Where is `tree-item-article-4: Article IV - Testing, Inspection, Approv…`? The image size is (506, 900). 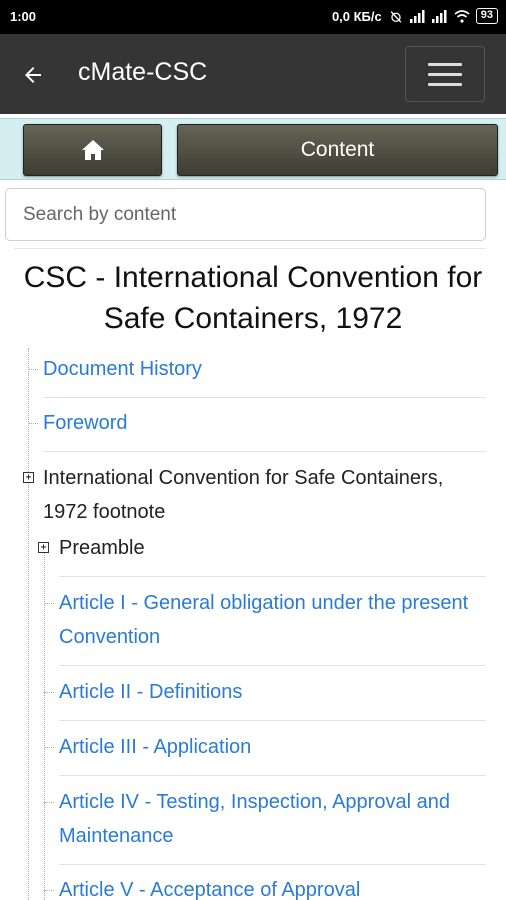 tree-item-article-4: Article IV - Testing, Inspection, Approv… is located at coordinates (272, 825).